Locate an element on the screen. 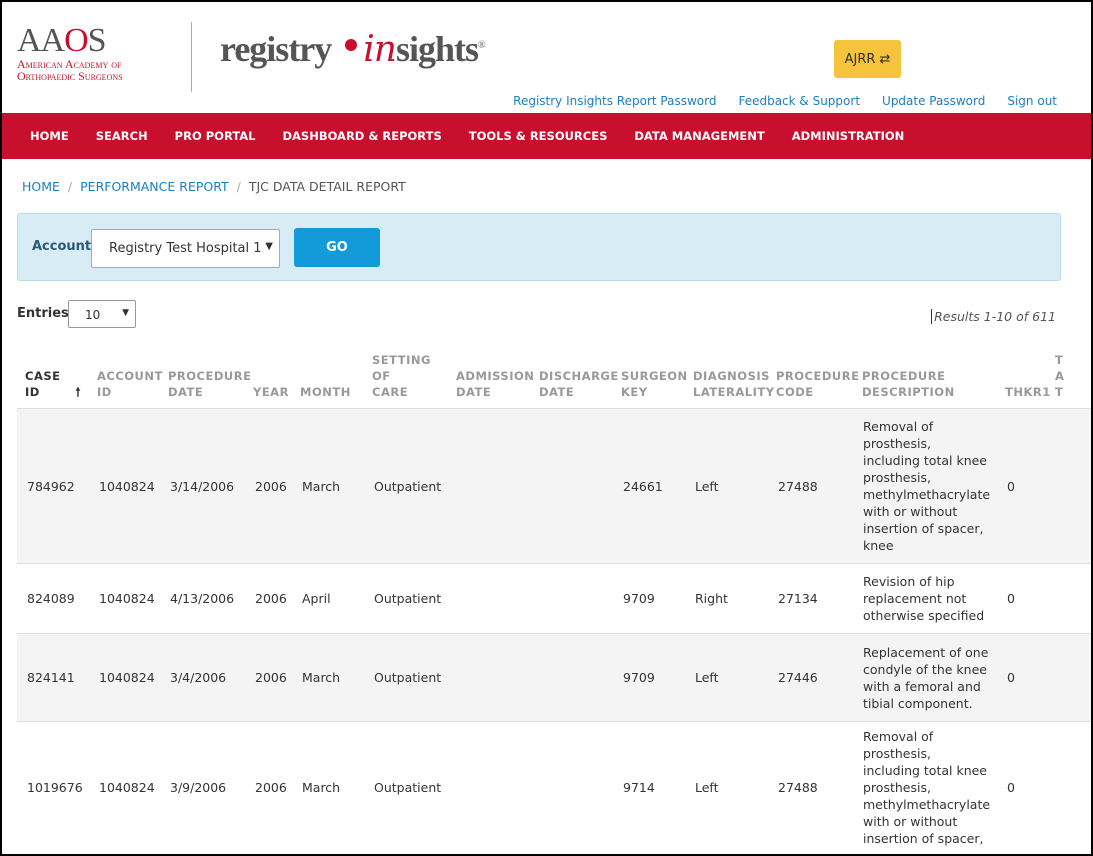  go-button: GO is located at coordinates (337, 247).